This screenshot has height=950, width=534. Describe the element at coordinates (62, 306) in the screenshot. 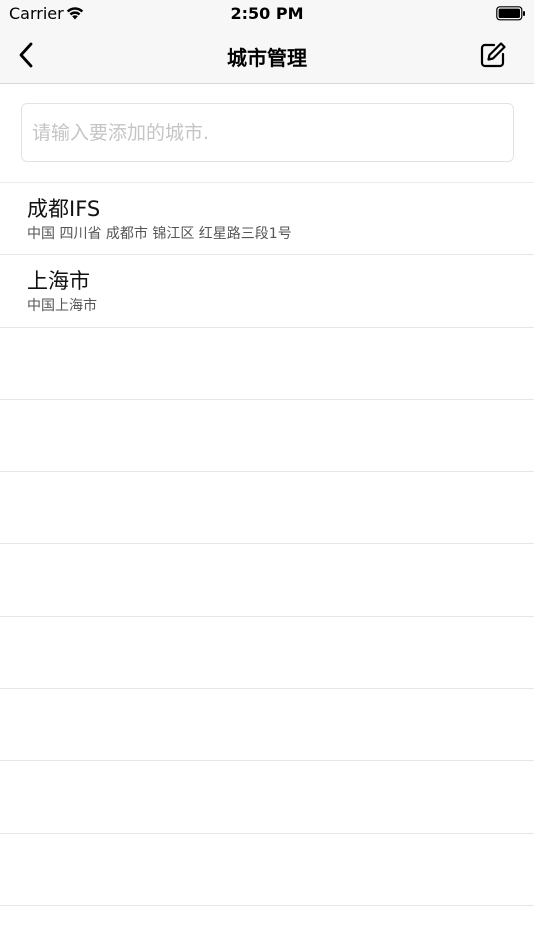

I see `city-address: 中国上海市` at that location.